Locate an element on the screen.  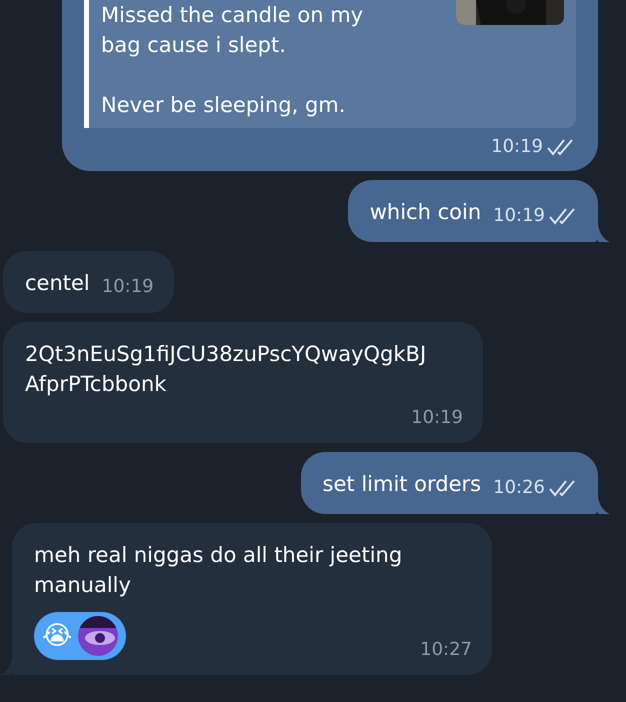
quote-text: Missed the candle on my is located at coordinates (232, 15).